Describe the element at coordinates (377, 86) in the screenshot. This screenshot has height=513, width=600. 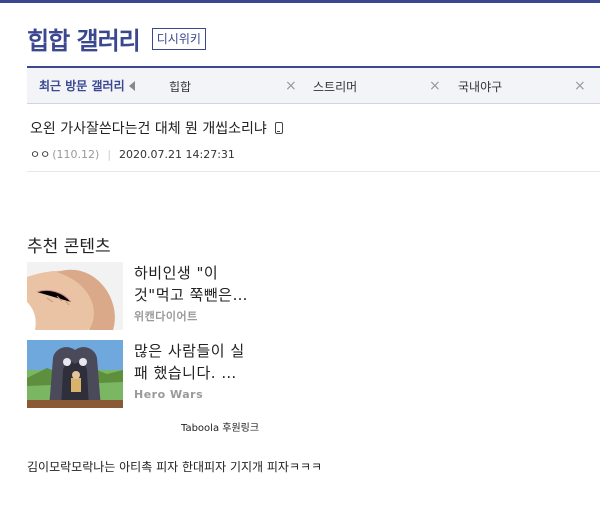
I see `recent-visit-item-2: 스트리머 ×` at that location.